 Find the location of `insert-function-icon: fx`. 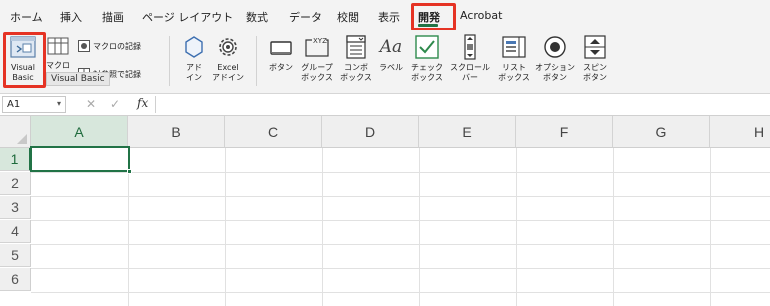

insert-function-icon: fx is located at coordinates (142, 103).